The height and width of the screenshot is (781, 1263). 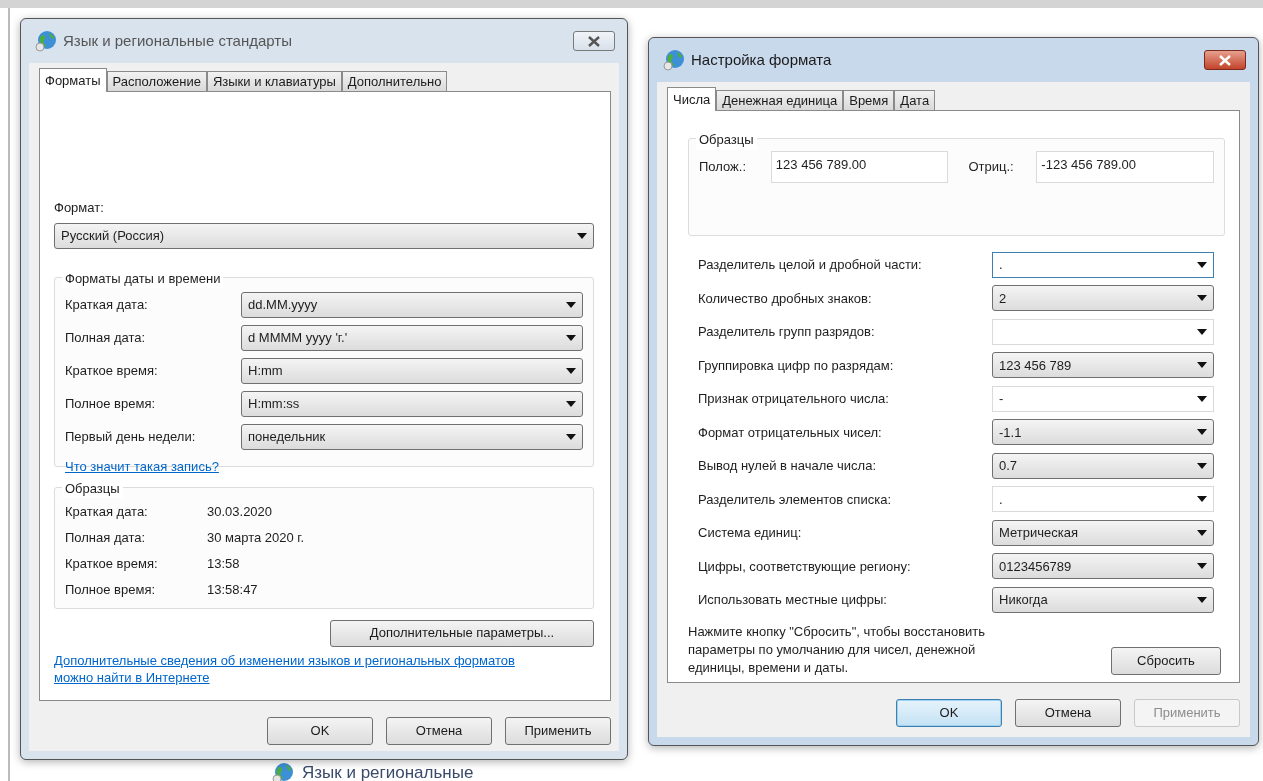 What do you see at coordinates (107, 304) in the screenshot?
I see `field-label: Краткая дата:` at bounding box center [107, 304].